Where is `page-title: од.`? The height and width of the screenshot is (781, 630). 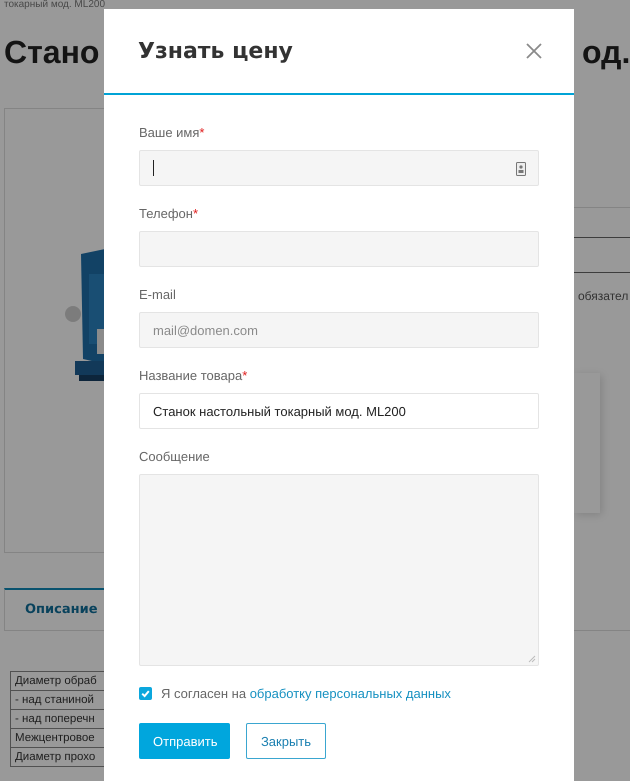 page-title: од. is located at coordinates (606, 52).